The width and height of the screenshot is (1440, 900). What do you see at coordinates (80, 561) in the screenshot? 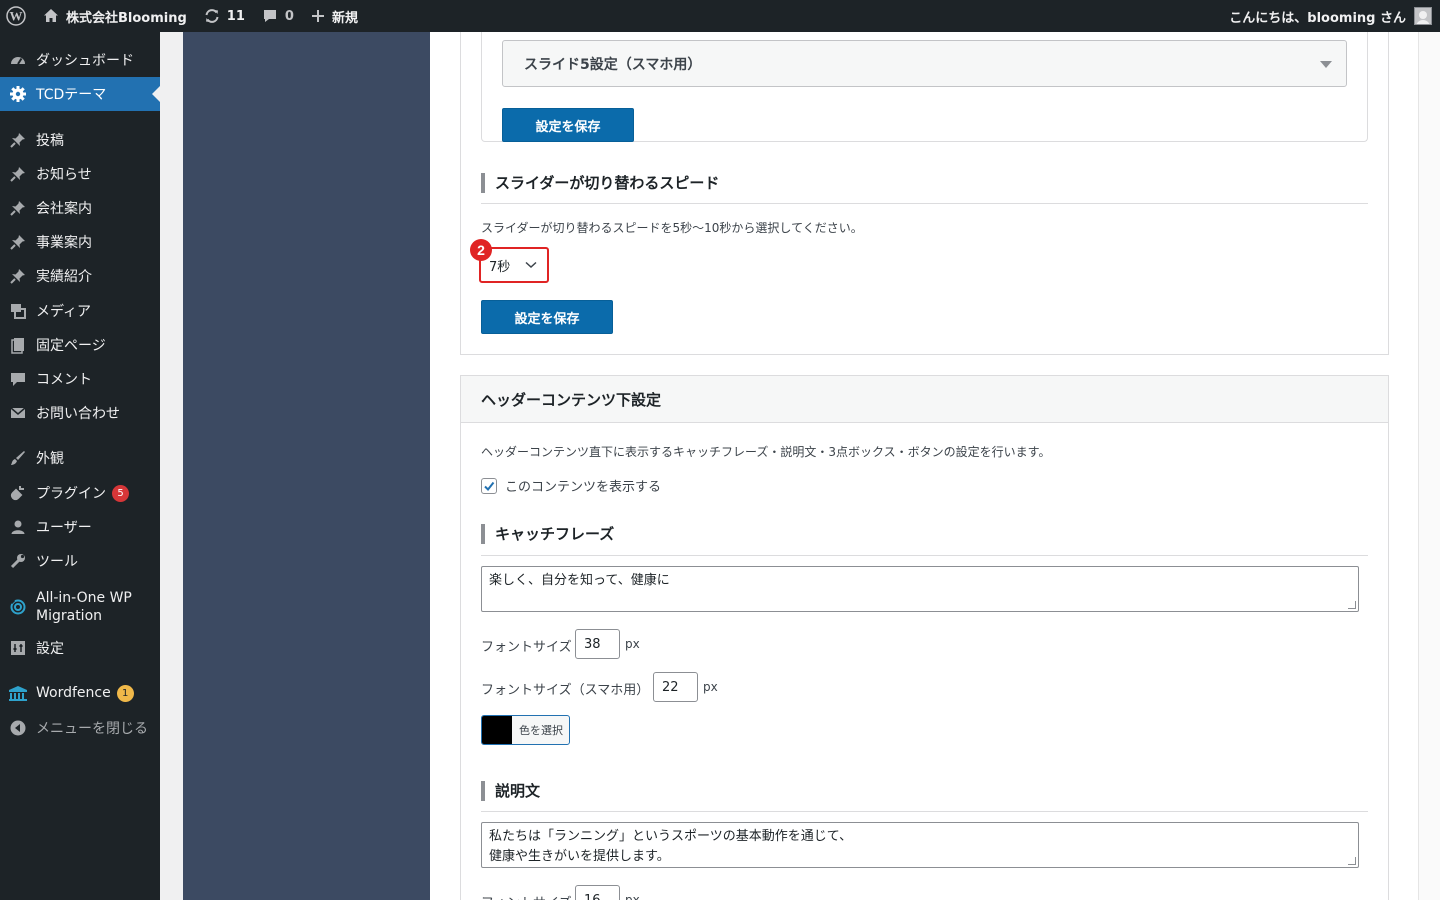
I see `sidebar-item-14: ツール` at bounding box center [80, 561].